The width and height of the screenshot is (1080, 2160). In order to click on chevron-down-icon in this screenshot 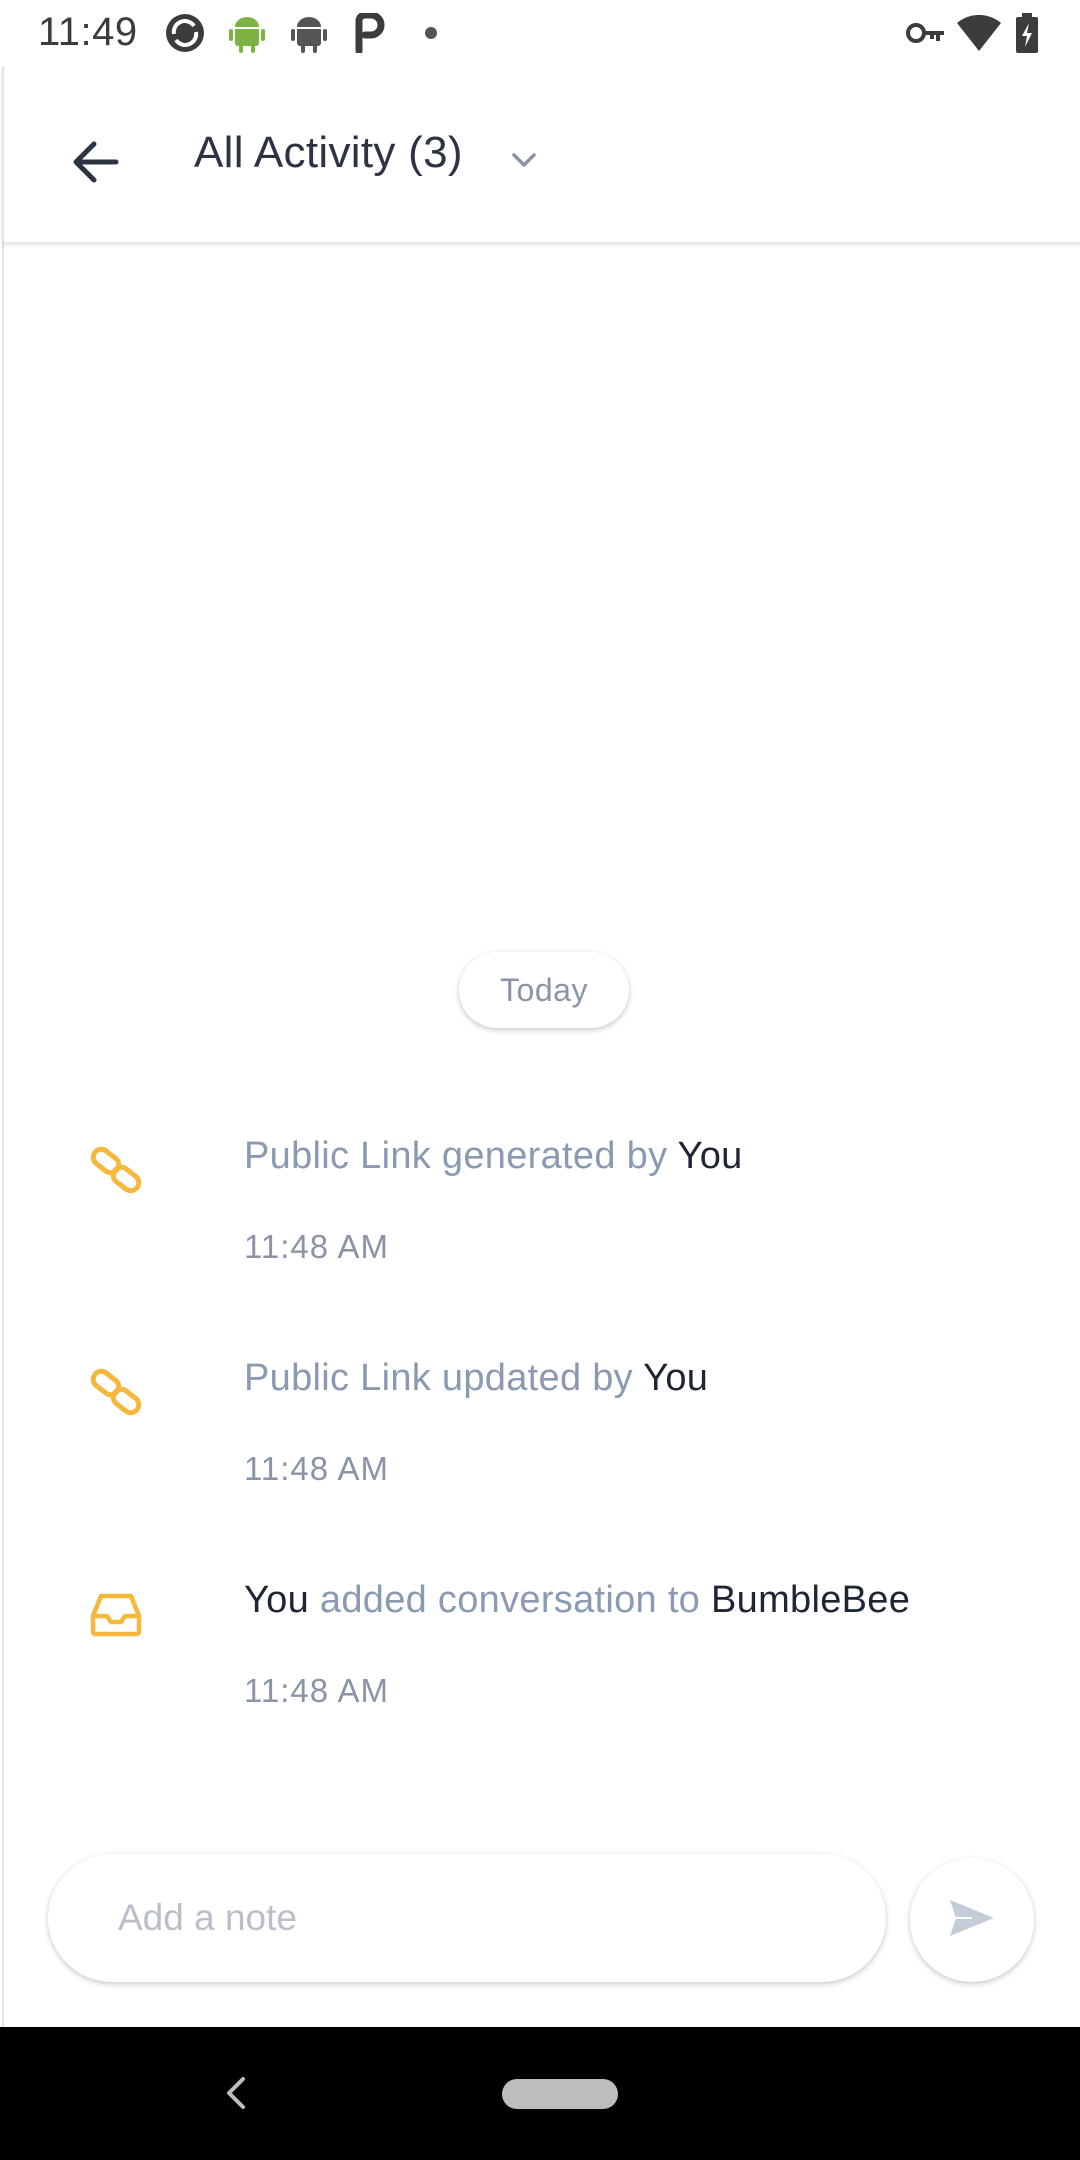, I will do `click(524, 160)`.